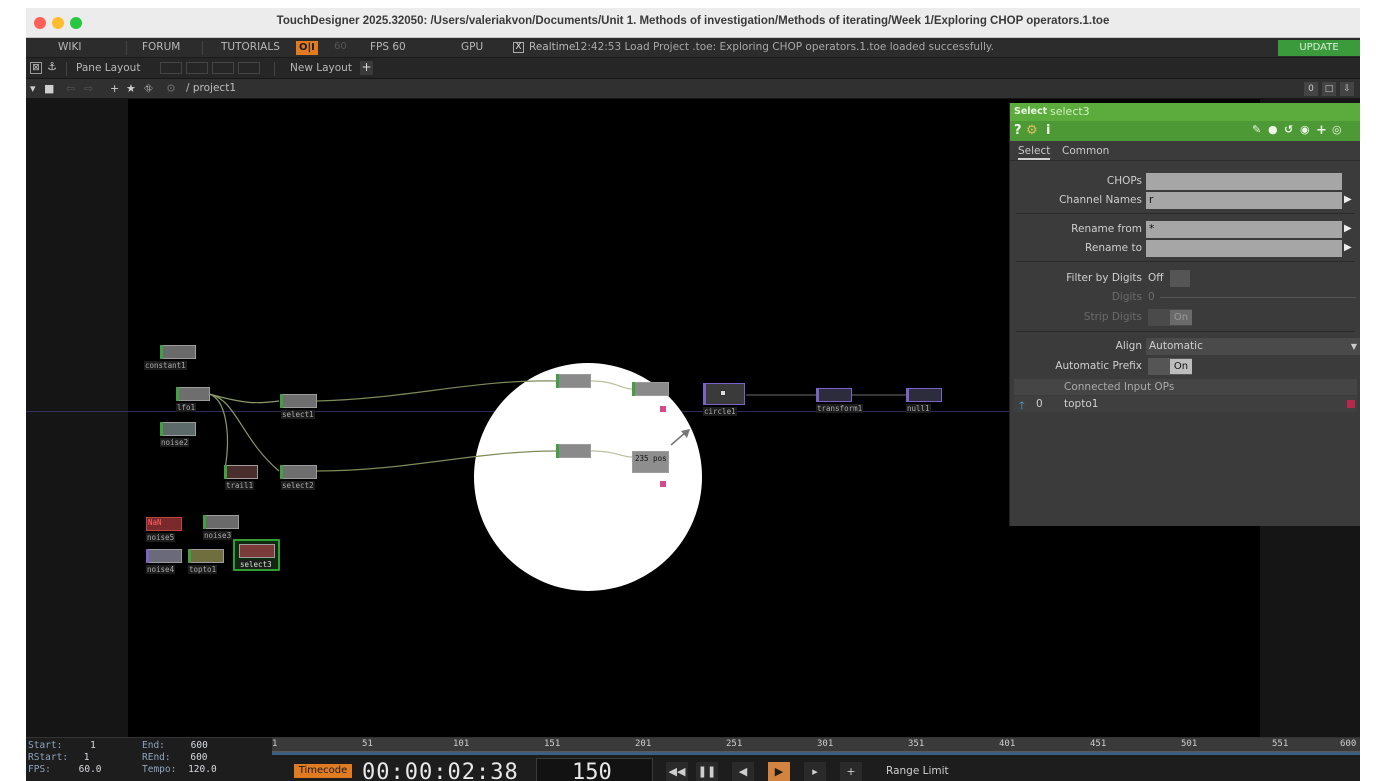  I want to click on node-merge1, so click(650, 397).